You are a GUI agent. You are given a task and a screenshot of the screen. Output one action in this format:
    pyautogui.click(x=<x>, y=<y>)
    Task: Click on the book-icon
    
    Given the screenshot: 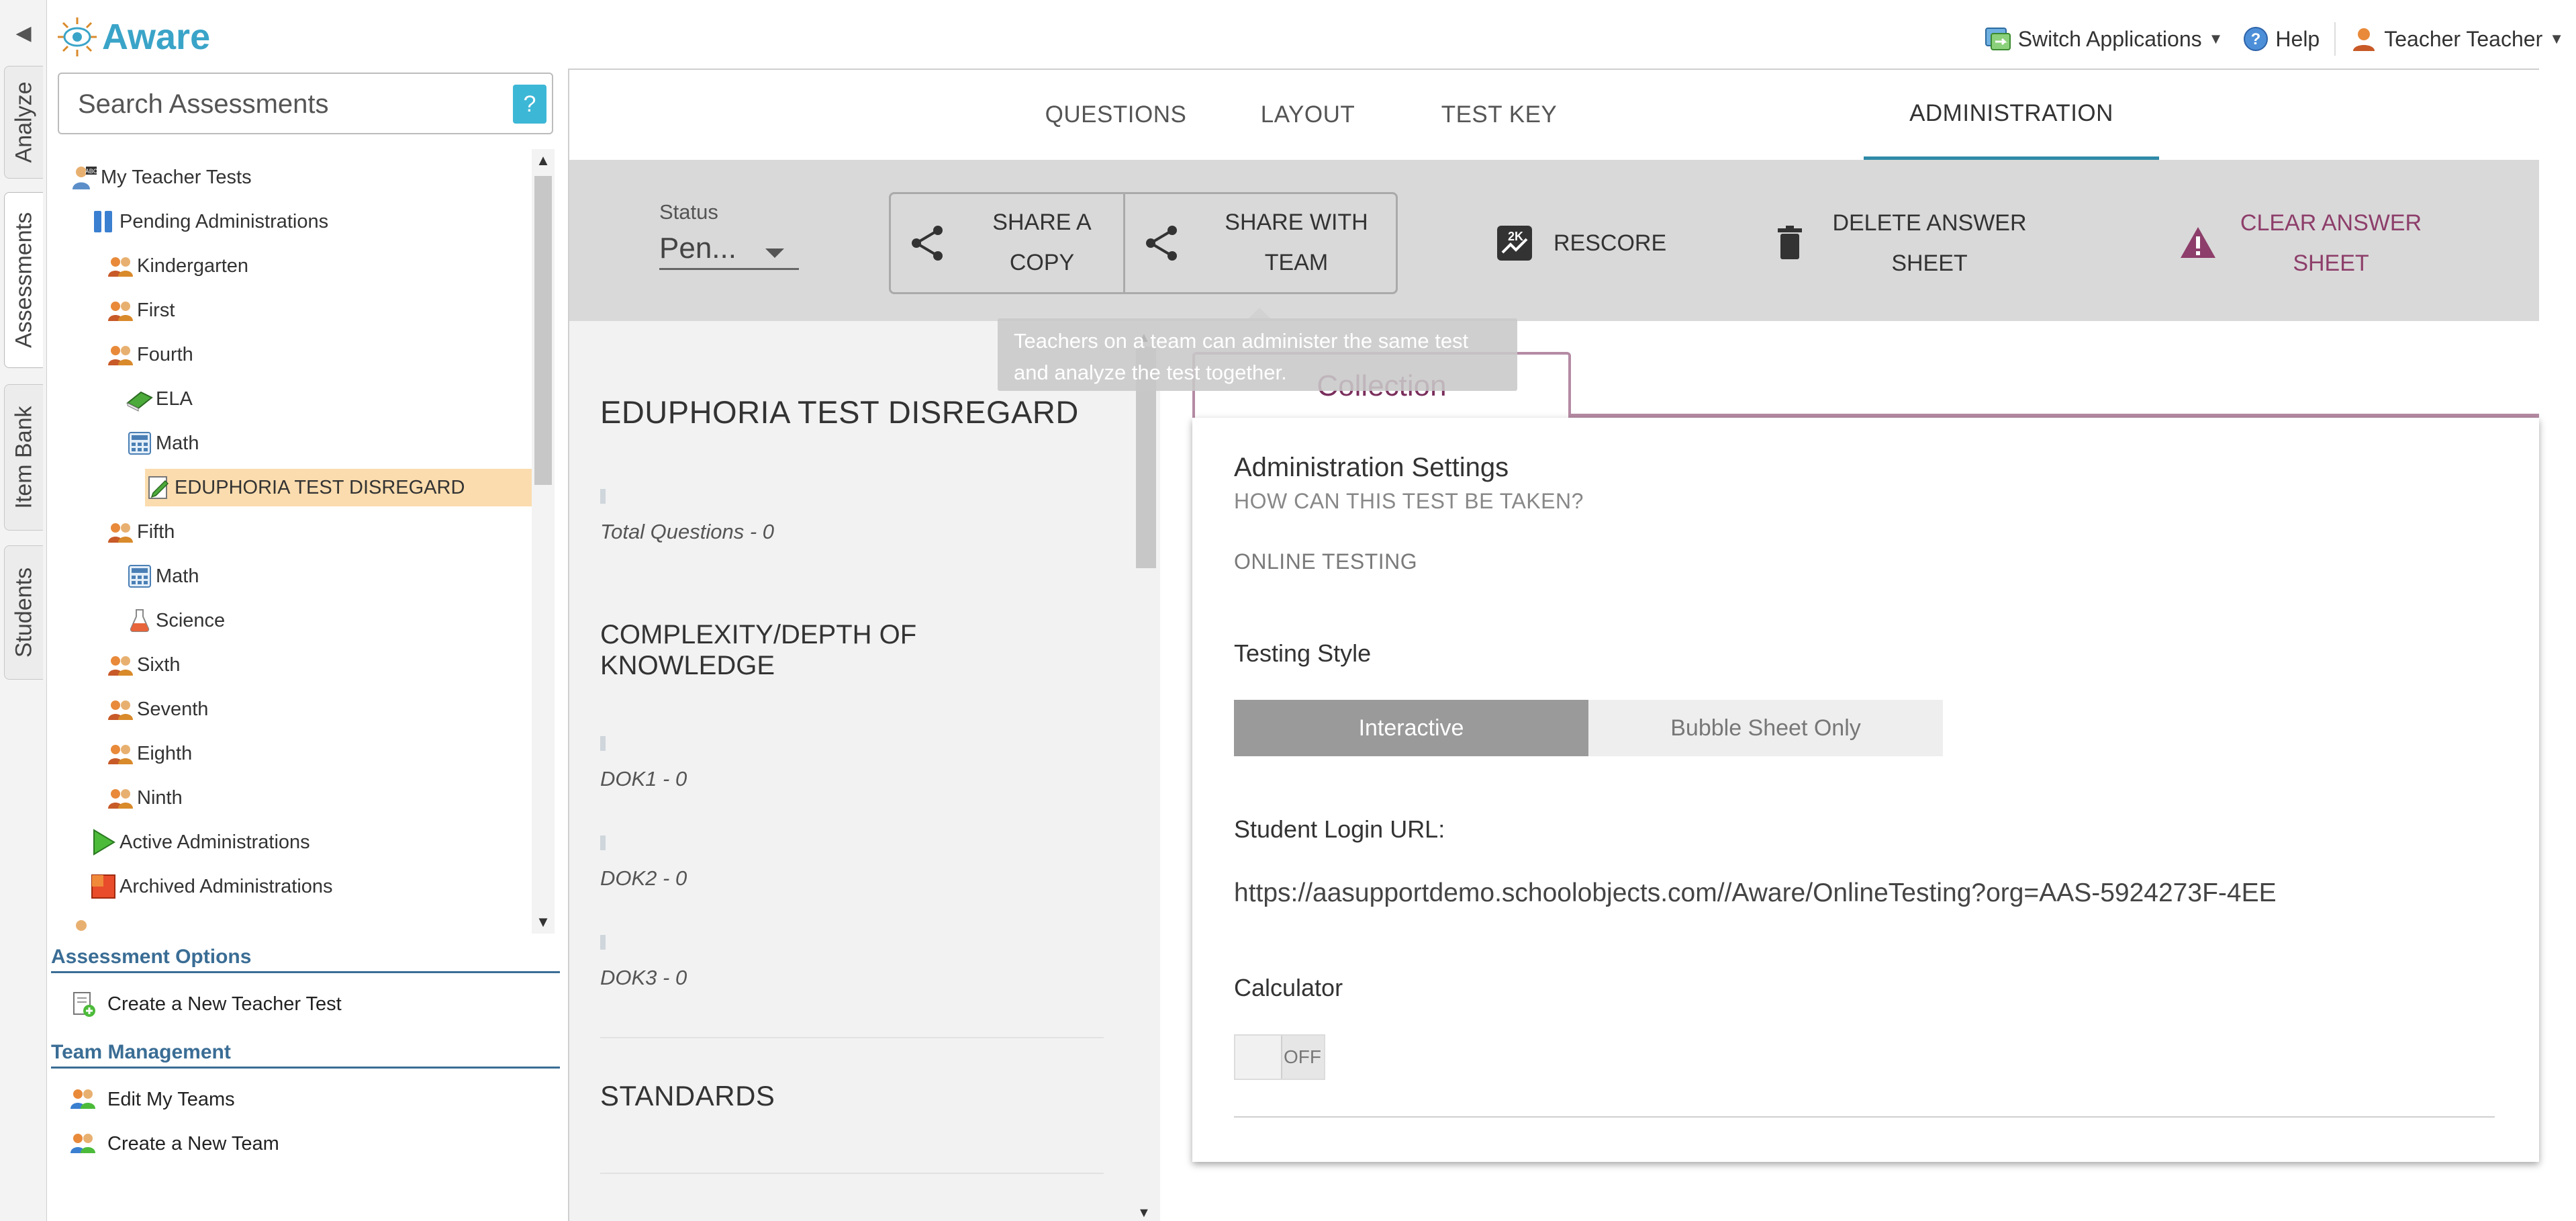 What is the action you would take?
    pyautogui.click(x=139, y=401)
    